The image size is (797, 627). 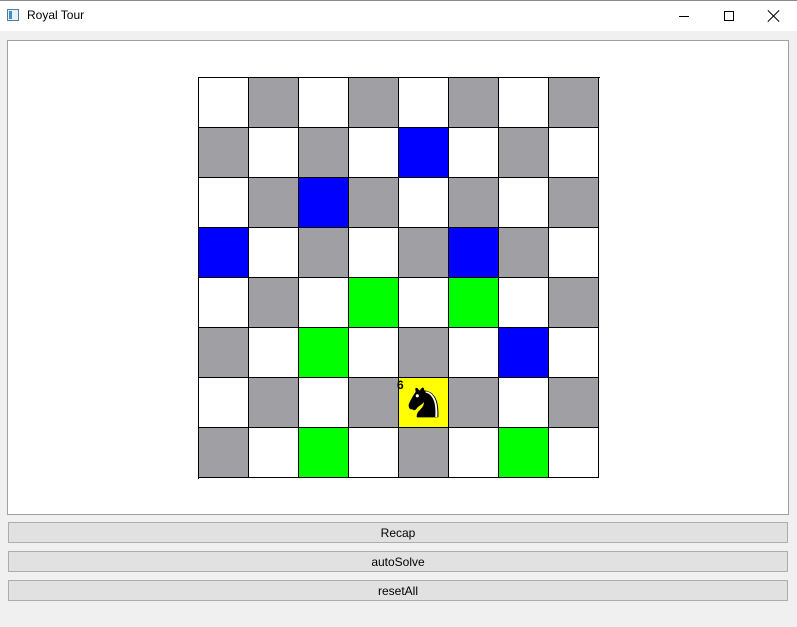 I want to click on move-number-label: 6, so click(x=400, y=385).